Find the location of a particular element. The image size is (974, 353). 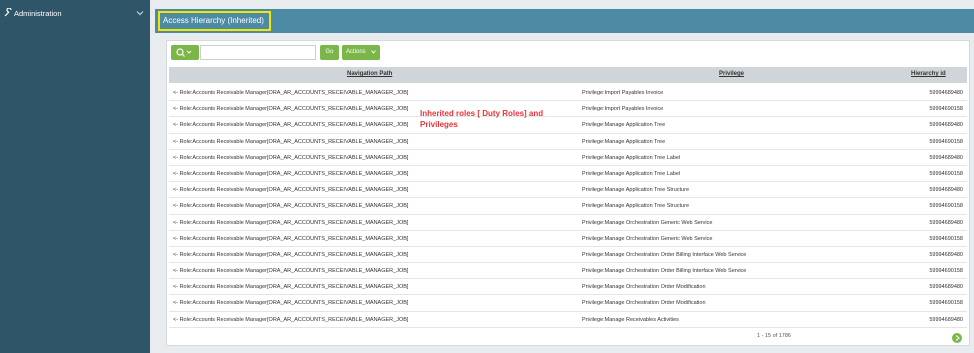

actions-label: Actions is located at coordinates (356, 52).